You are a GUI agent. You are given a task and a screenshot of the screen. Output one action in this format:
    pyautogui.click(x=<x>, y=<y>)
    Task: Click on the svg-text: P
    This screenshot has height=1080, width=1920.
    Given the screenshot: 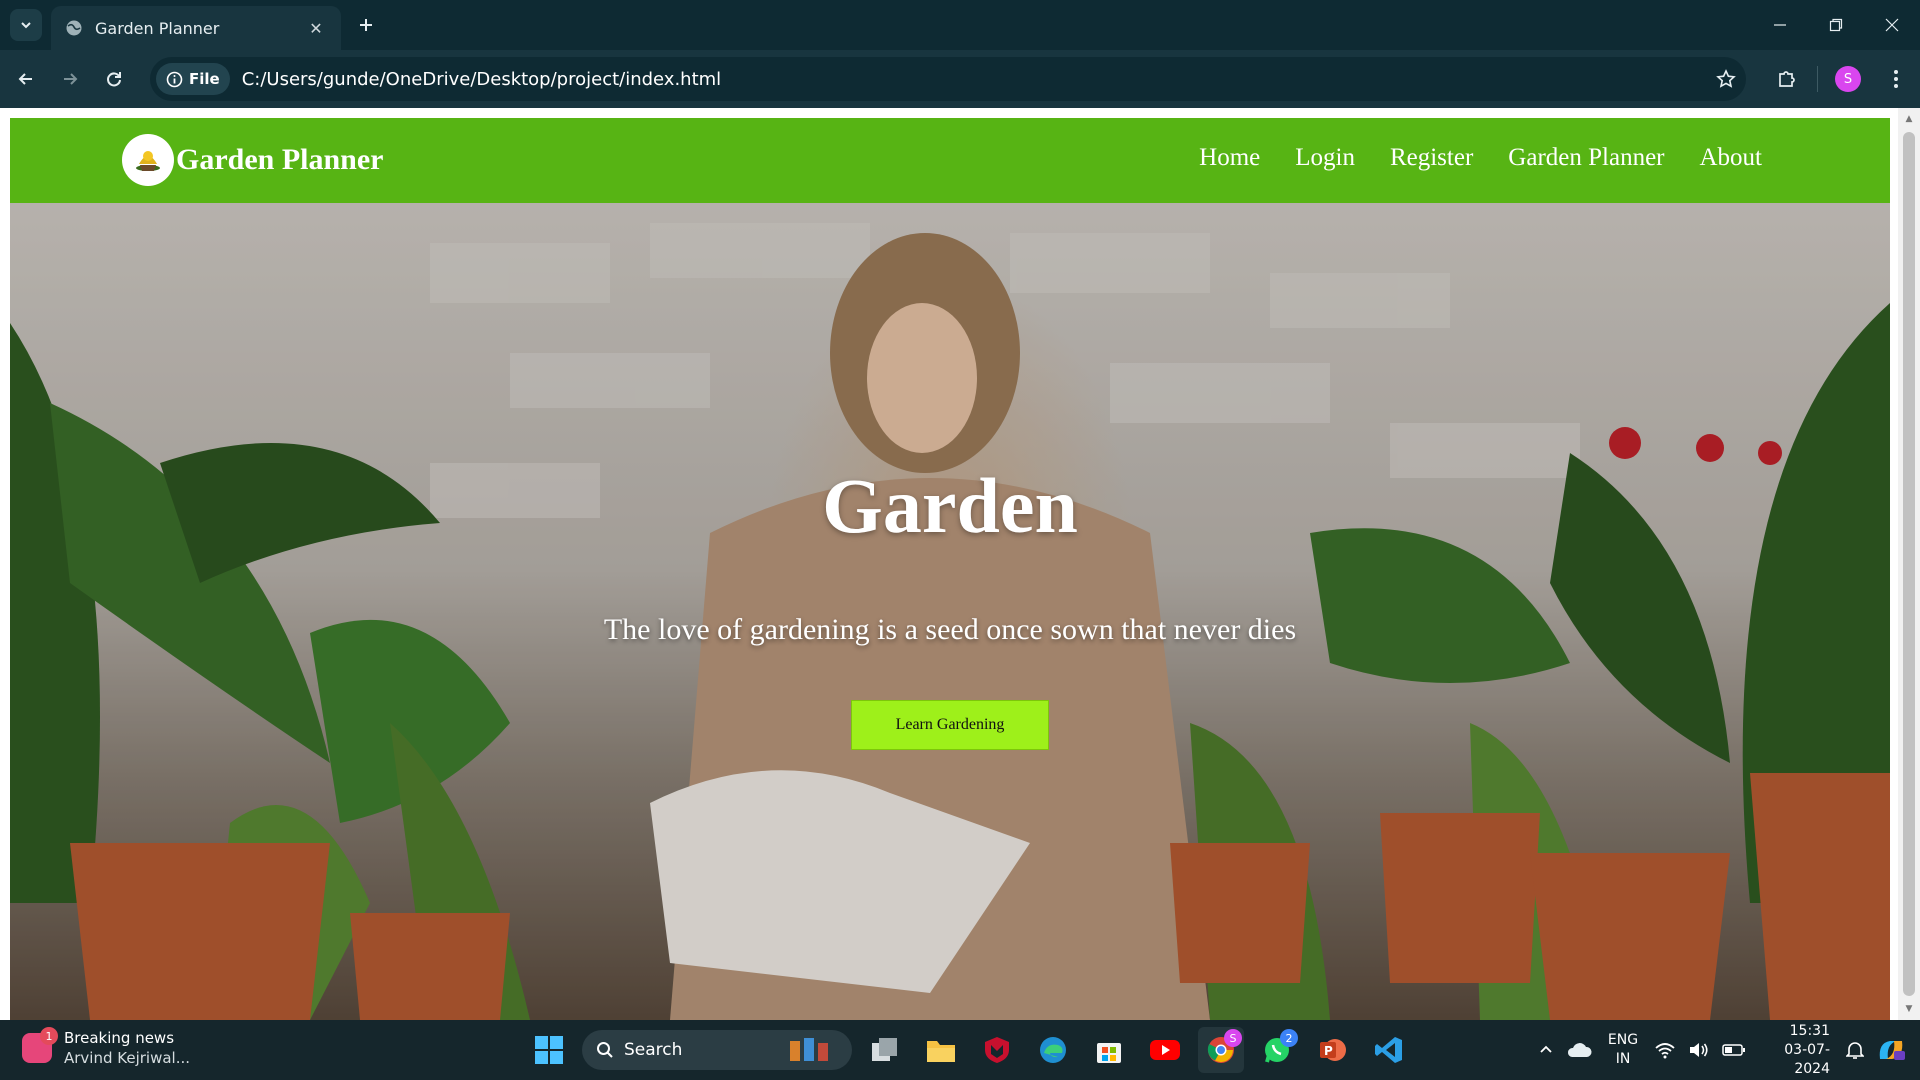 What is the action you would take?
    pyautogui.click(x=1328, y=1051)
    